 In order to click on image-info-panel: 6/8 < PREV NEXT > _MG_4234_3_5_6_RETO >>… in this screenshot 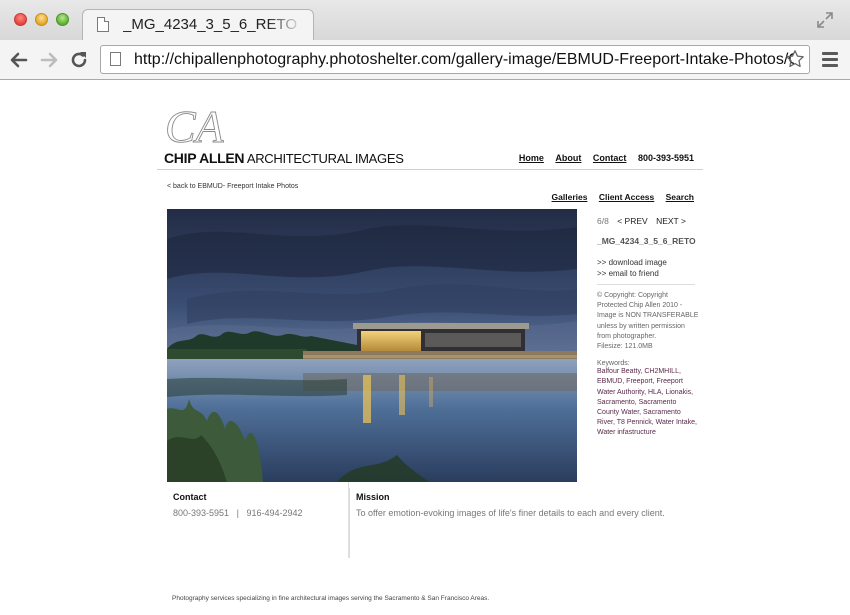, I will do `click(650, 327)`.